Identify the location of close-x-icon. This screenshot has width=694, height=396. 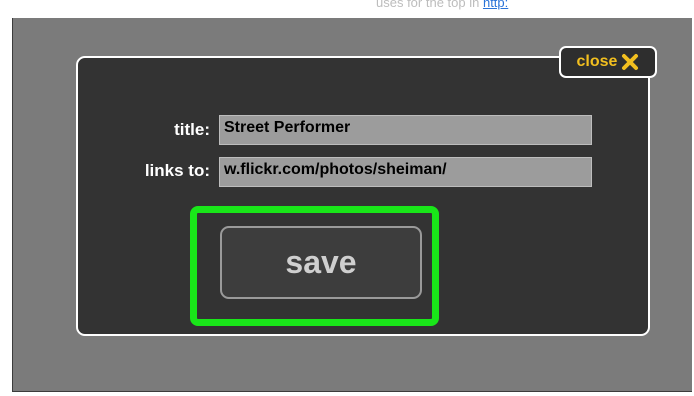
(630, 62).